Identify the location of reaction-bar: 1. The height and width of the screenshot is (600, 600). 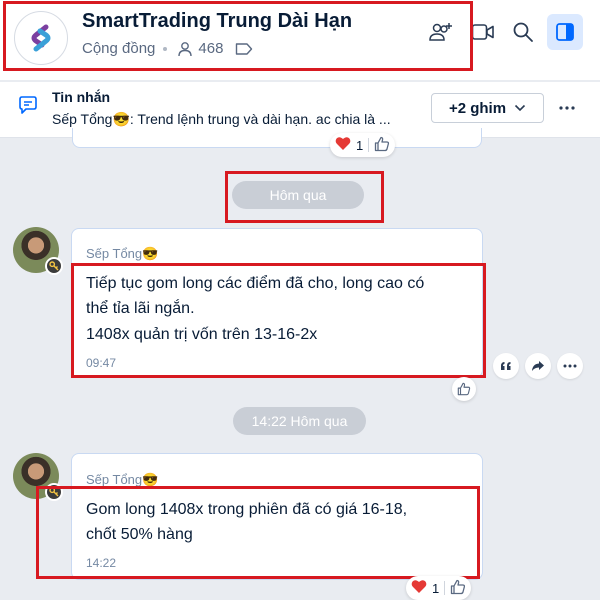
(439, 588).